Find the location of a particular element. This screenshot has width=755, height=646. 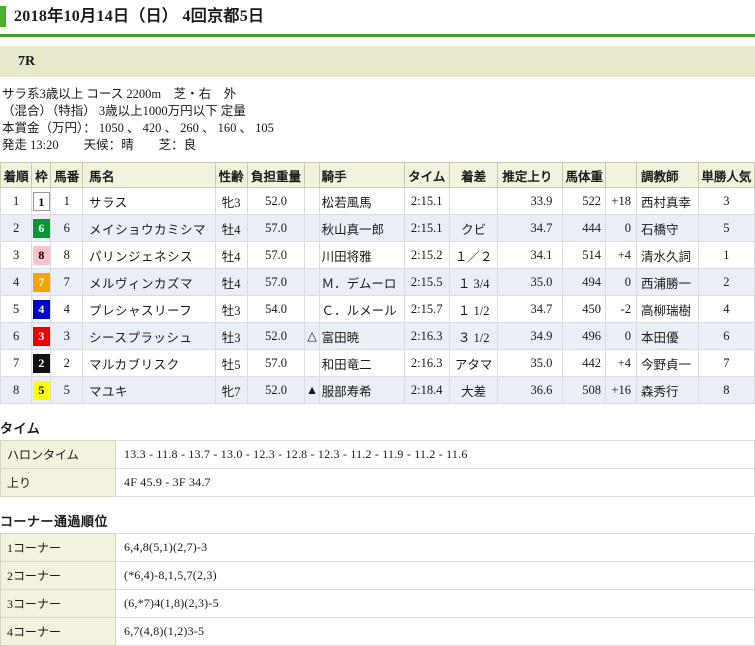

header-horse-name: 馬名 is located at coordinates (149, 175).